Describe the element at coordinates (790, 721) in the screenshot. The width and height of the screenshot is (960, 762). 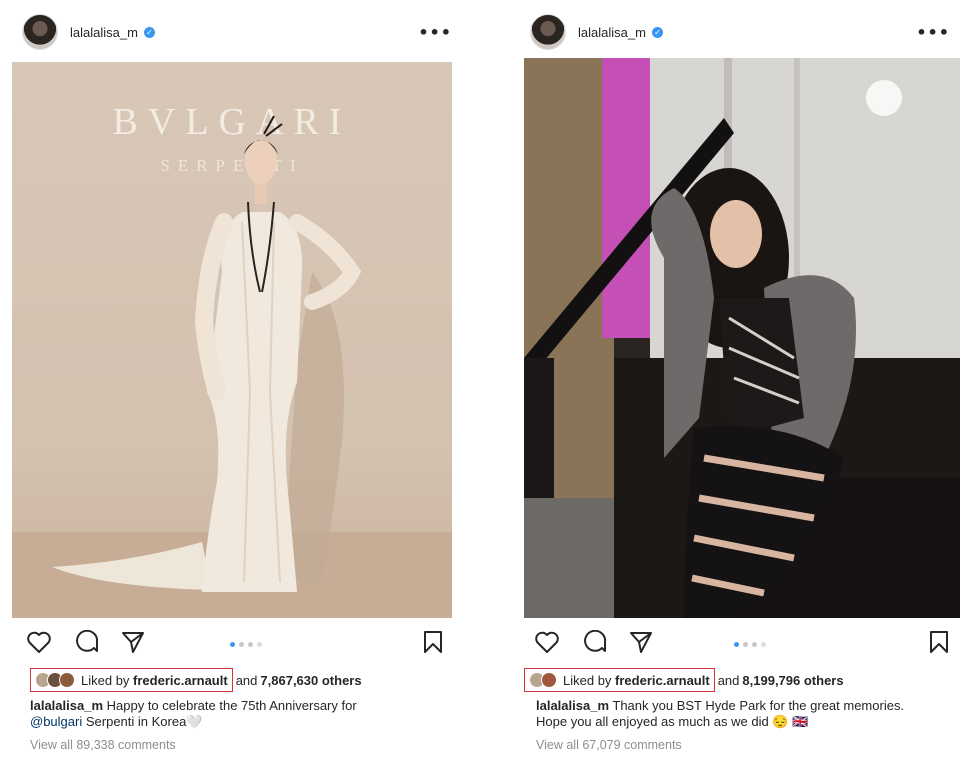
I see `caption-emoji: 😔 🇬🇧` at that location.